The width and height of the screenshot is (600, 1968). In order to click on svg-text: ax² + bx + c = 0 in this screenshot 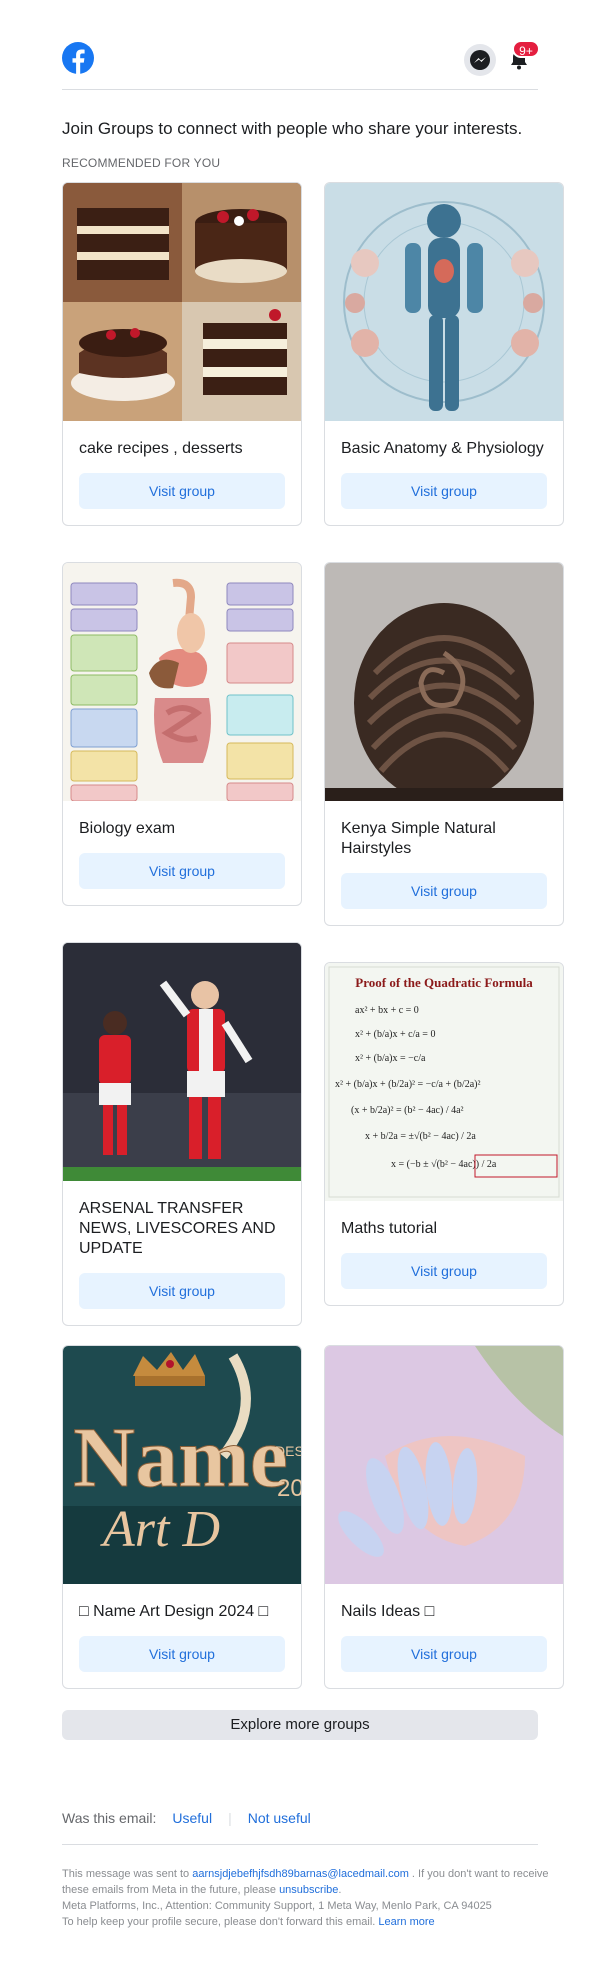, I will do `click(387, 1010)`.